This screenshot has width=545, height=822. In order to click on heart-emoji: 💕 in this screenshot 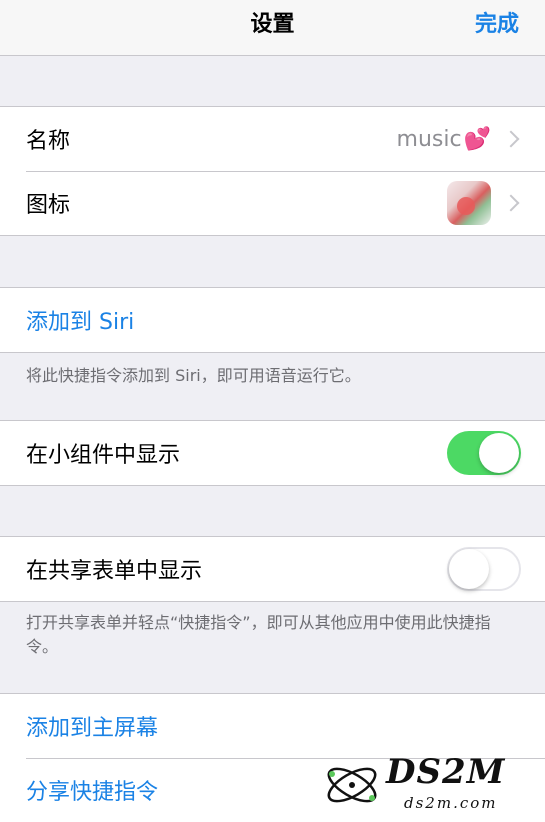, I will do `click(477, 139)`.